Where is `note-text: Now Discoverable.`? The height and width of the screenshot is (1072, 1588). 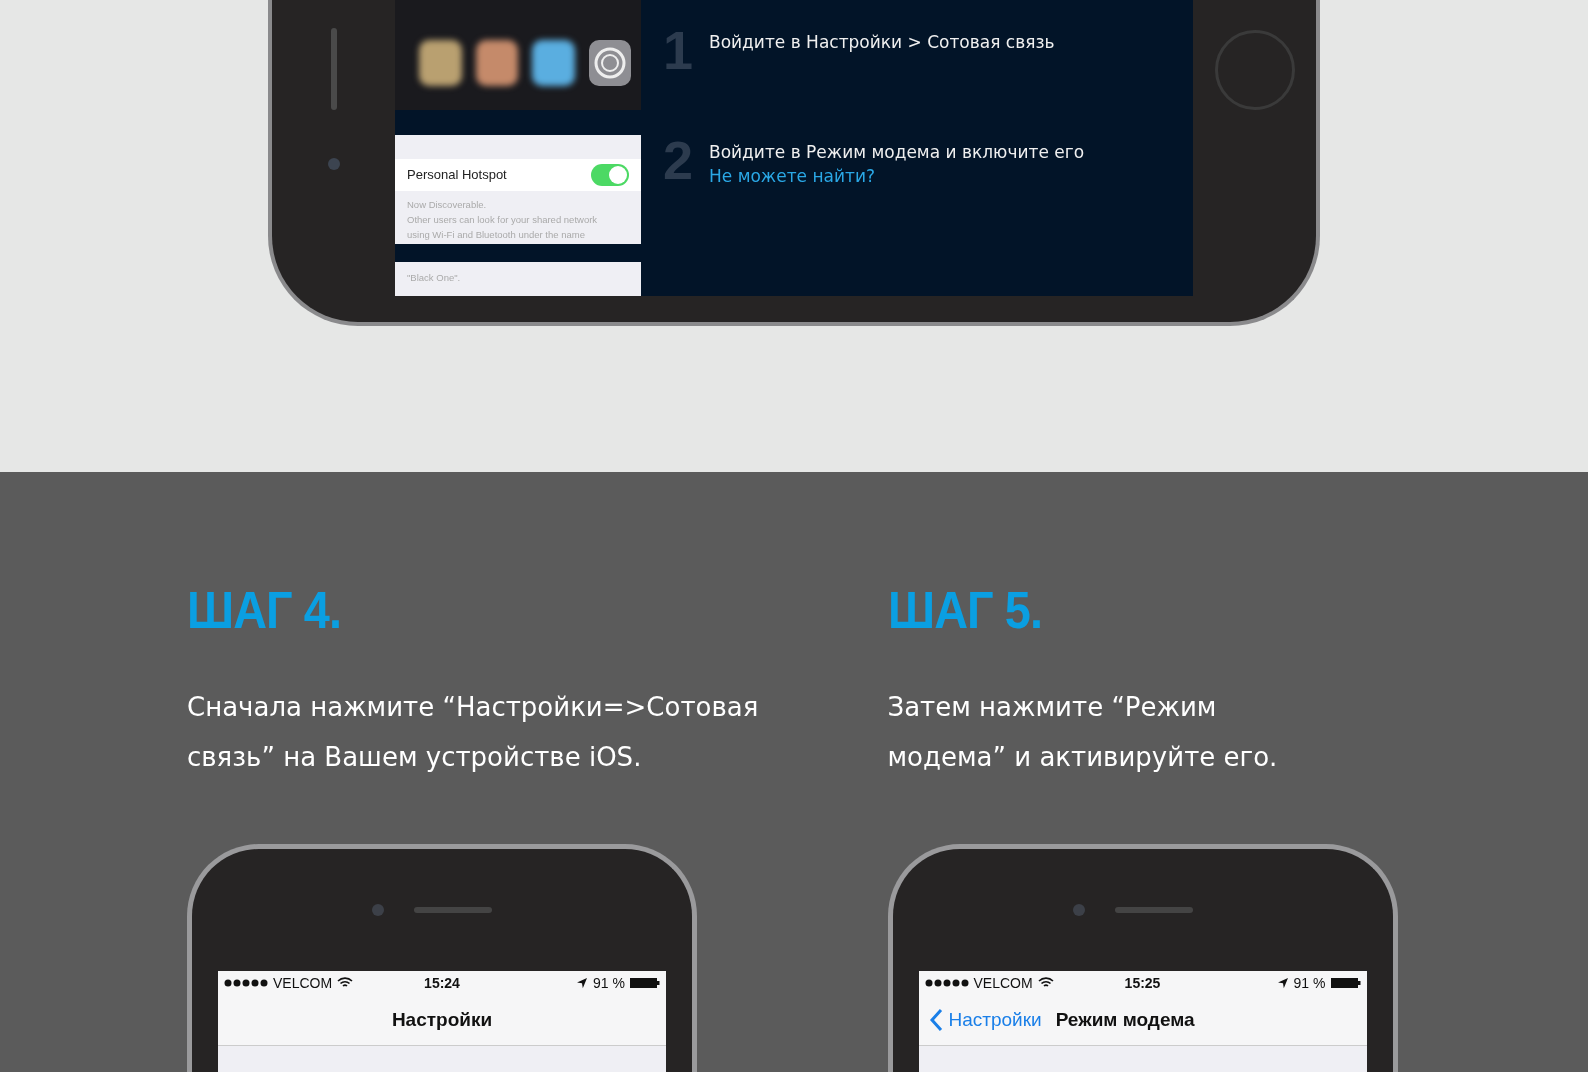 note-text: Now Discoverable. is located at coordinates (447, 204).